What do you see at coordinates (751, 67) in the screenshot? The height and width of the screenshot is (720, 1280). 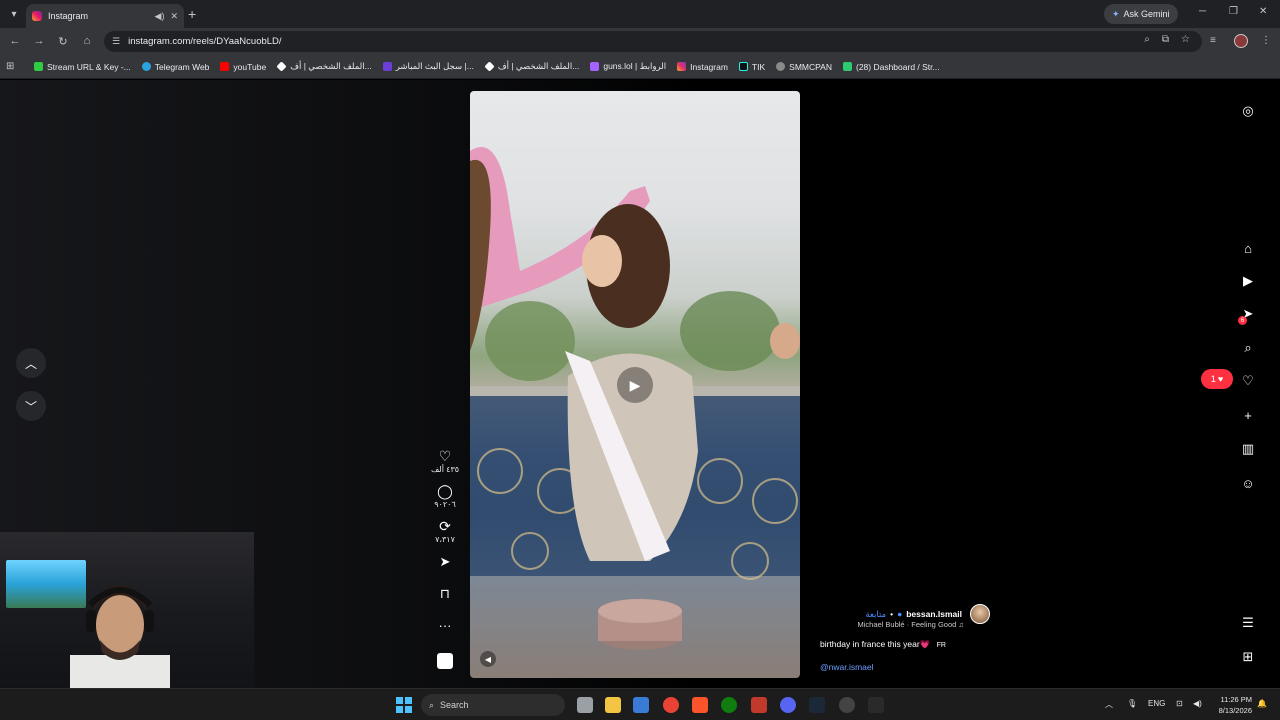 I see `bookmark-item: TIK` at bounding box center [751, 67].